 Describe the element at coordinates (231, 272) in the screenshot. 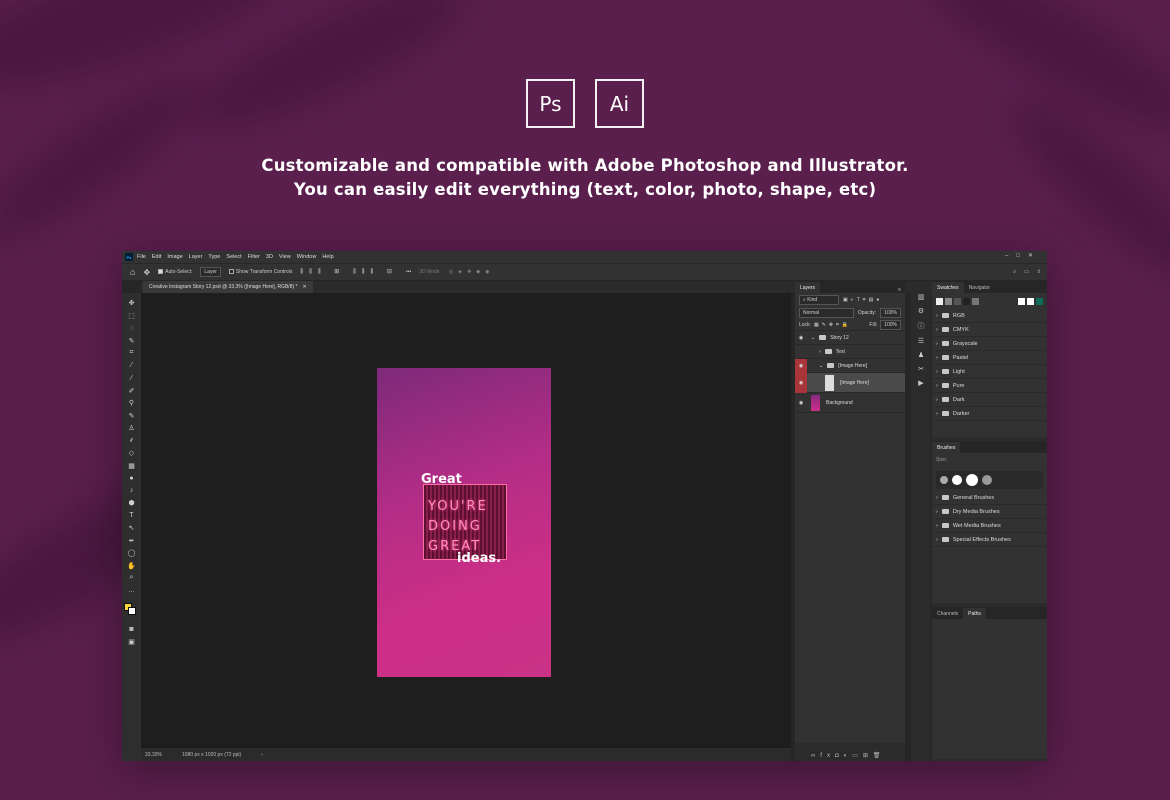

I see `transform-controls-checkbox` at that location.